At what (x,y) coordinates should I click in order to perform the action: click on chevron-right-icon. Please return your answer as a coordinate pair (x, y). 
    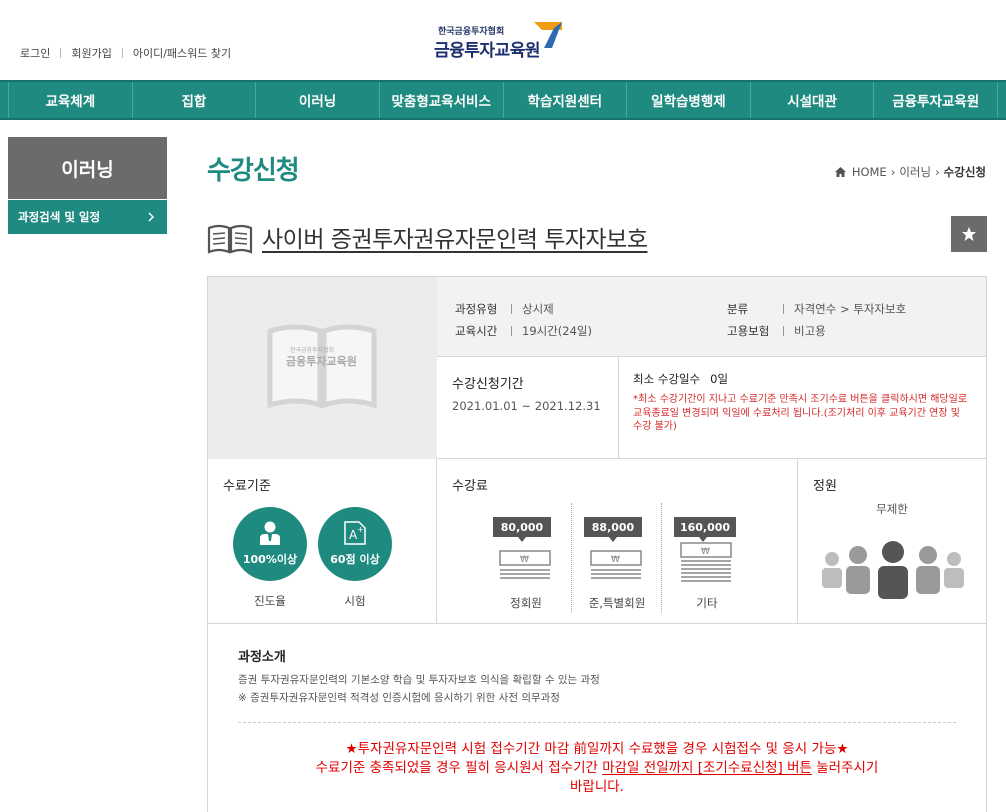
    Looking at the image, I should click on (151, 217).